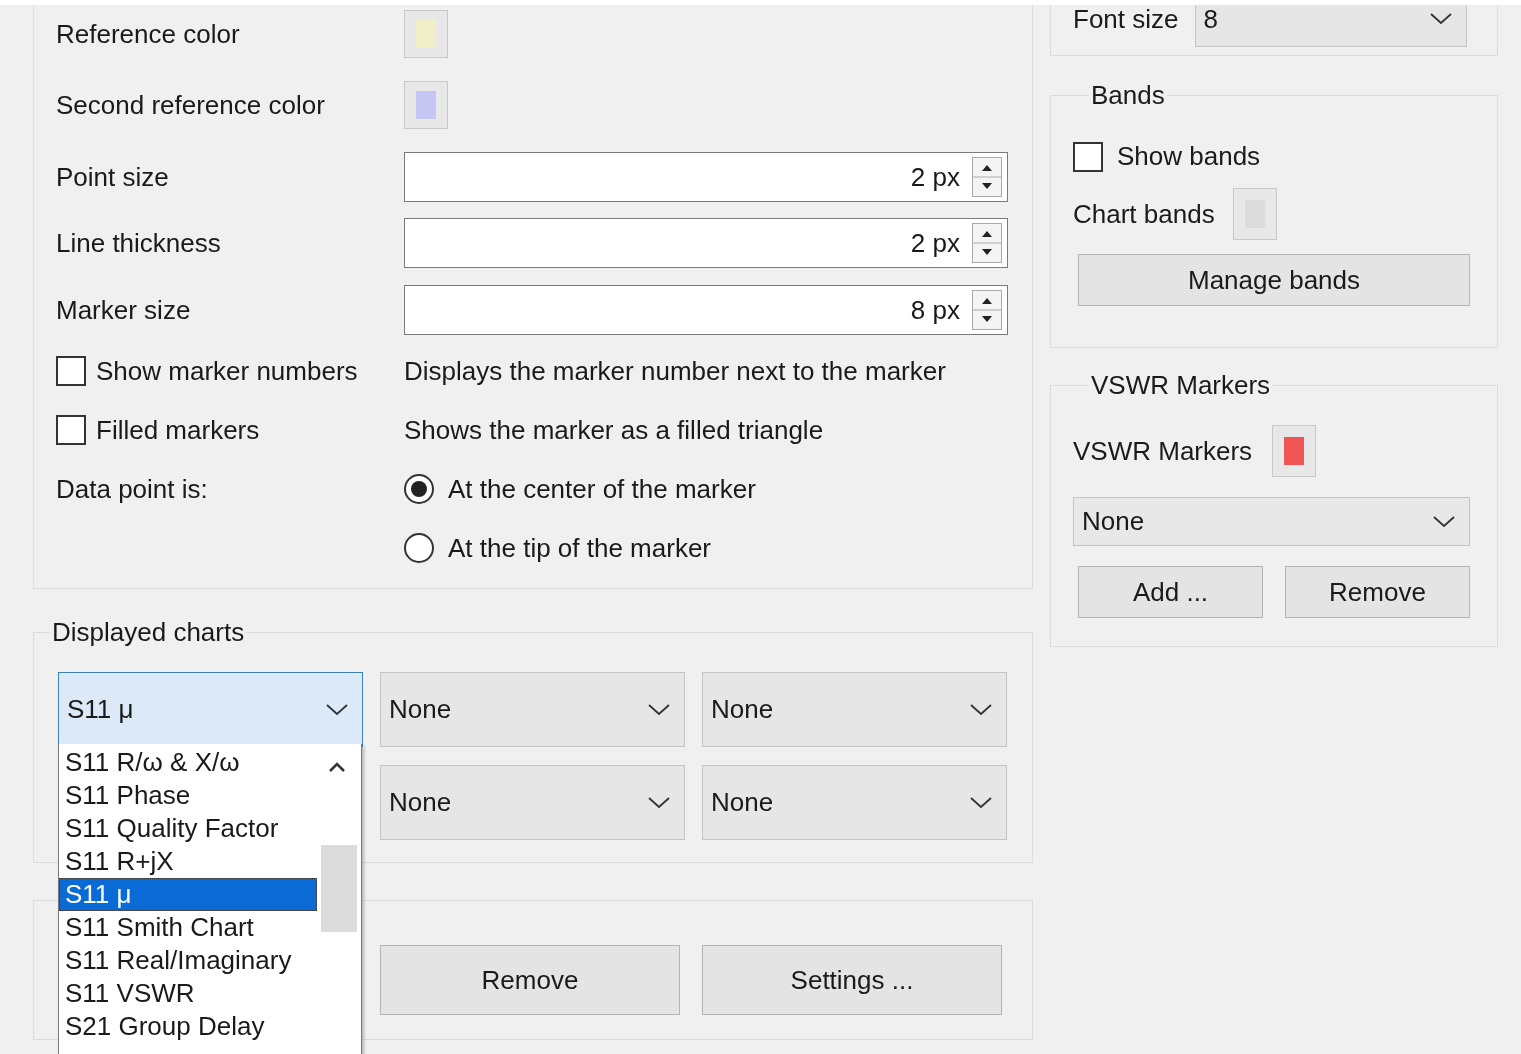 This screenshot has height=1054, width=1521. Describe the element at coordinates (602, 489) in the screenshot. I see `radio-label: At the center of the marker` at that location.